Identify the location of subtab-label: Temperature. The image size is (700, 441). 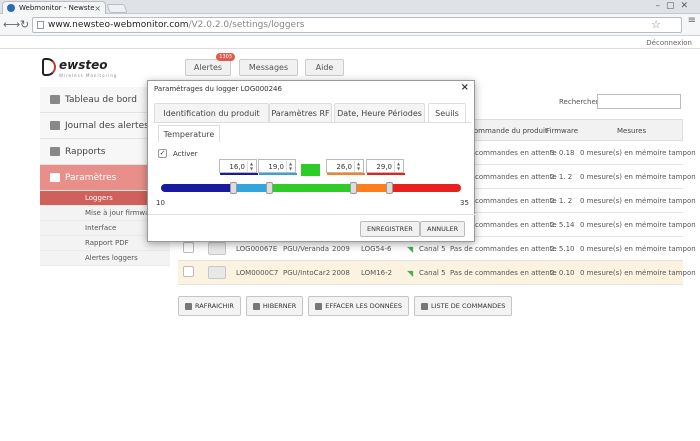
(189, 134).